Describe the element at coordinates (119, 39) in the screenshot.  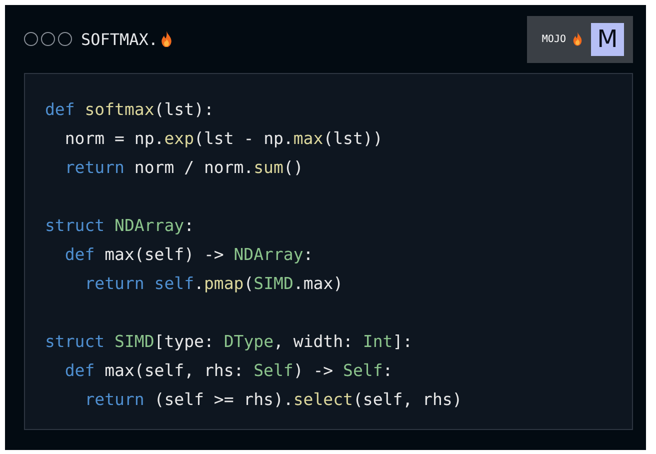
I see `code-title: SOFTMAX.` at that location.